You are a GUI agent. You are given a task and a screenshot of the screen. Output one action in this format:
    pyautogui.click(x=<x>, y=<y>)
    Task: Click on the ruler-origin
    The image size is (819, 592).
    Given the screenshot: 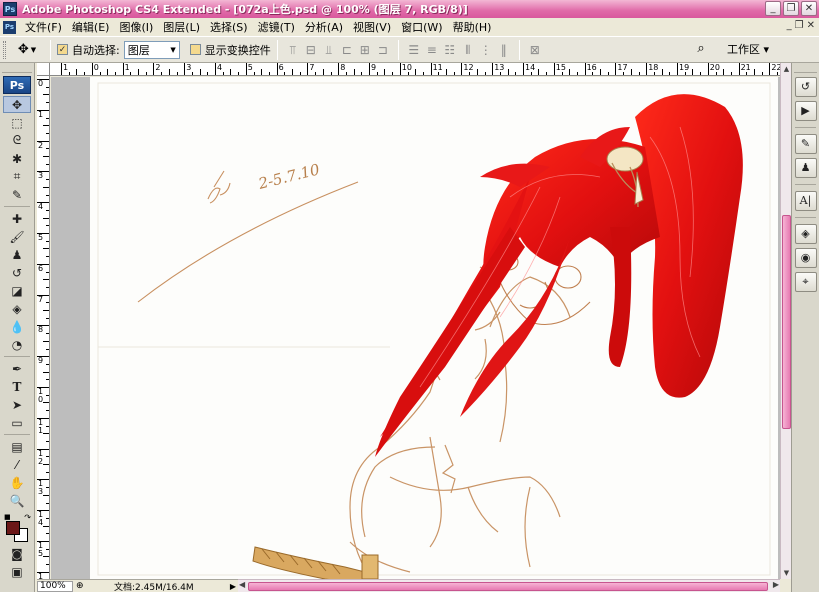 What is the action you would take?
    pyautogui.click(x=43, y=69)
    